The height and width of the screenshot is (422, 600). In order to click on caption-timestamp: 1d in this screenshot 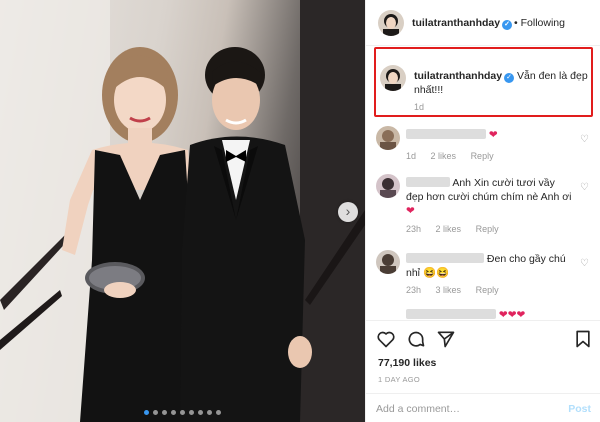, I will do `click(419, 107)`.